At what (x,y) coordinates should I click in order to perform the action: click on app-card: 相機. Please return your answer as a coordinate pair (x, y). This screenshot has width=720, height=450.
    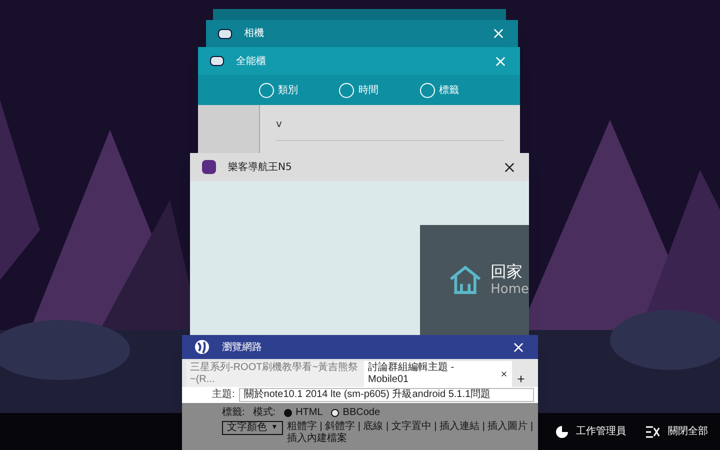
    Looking at the image, I should click on (362, 33).